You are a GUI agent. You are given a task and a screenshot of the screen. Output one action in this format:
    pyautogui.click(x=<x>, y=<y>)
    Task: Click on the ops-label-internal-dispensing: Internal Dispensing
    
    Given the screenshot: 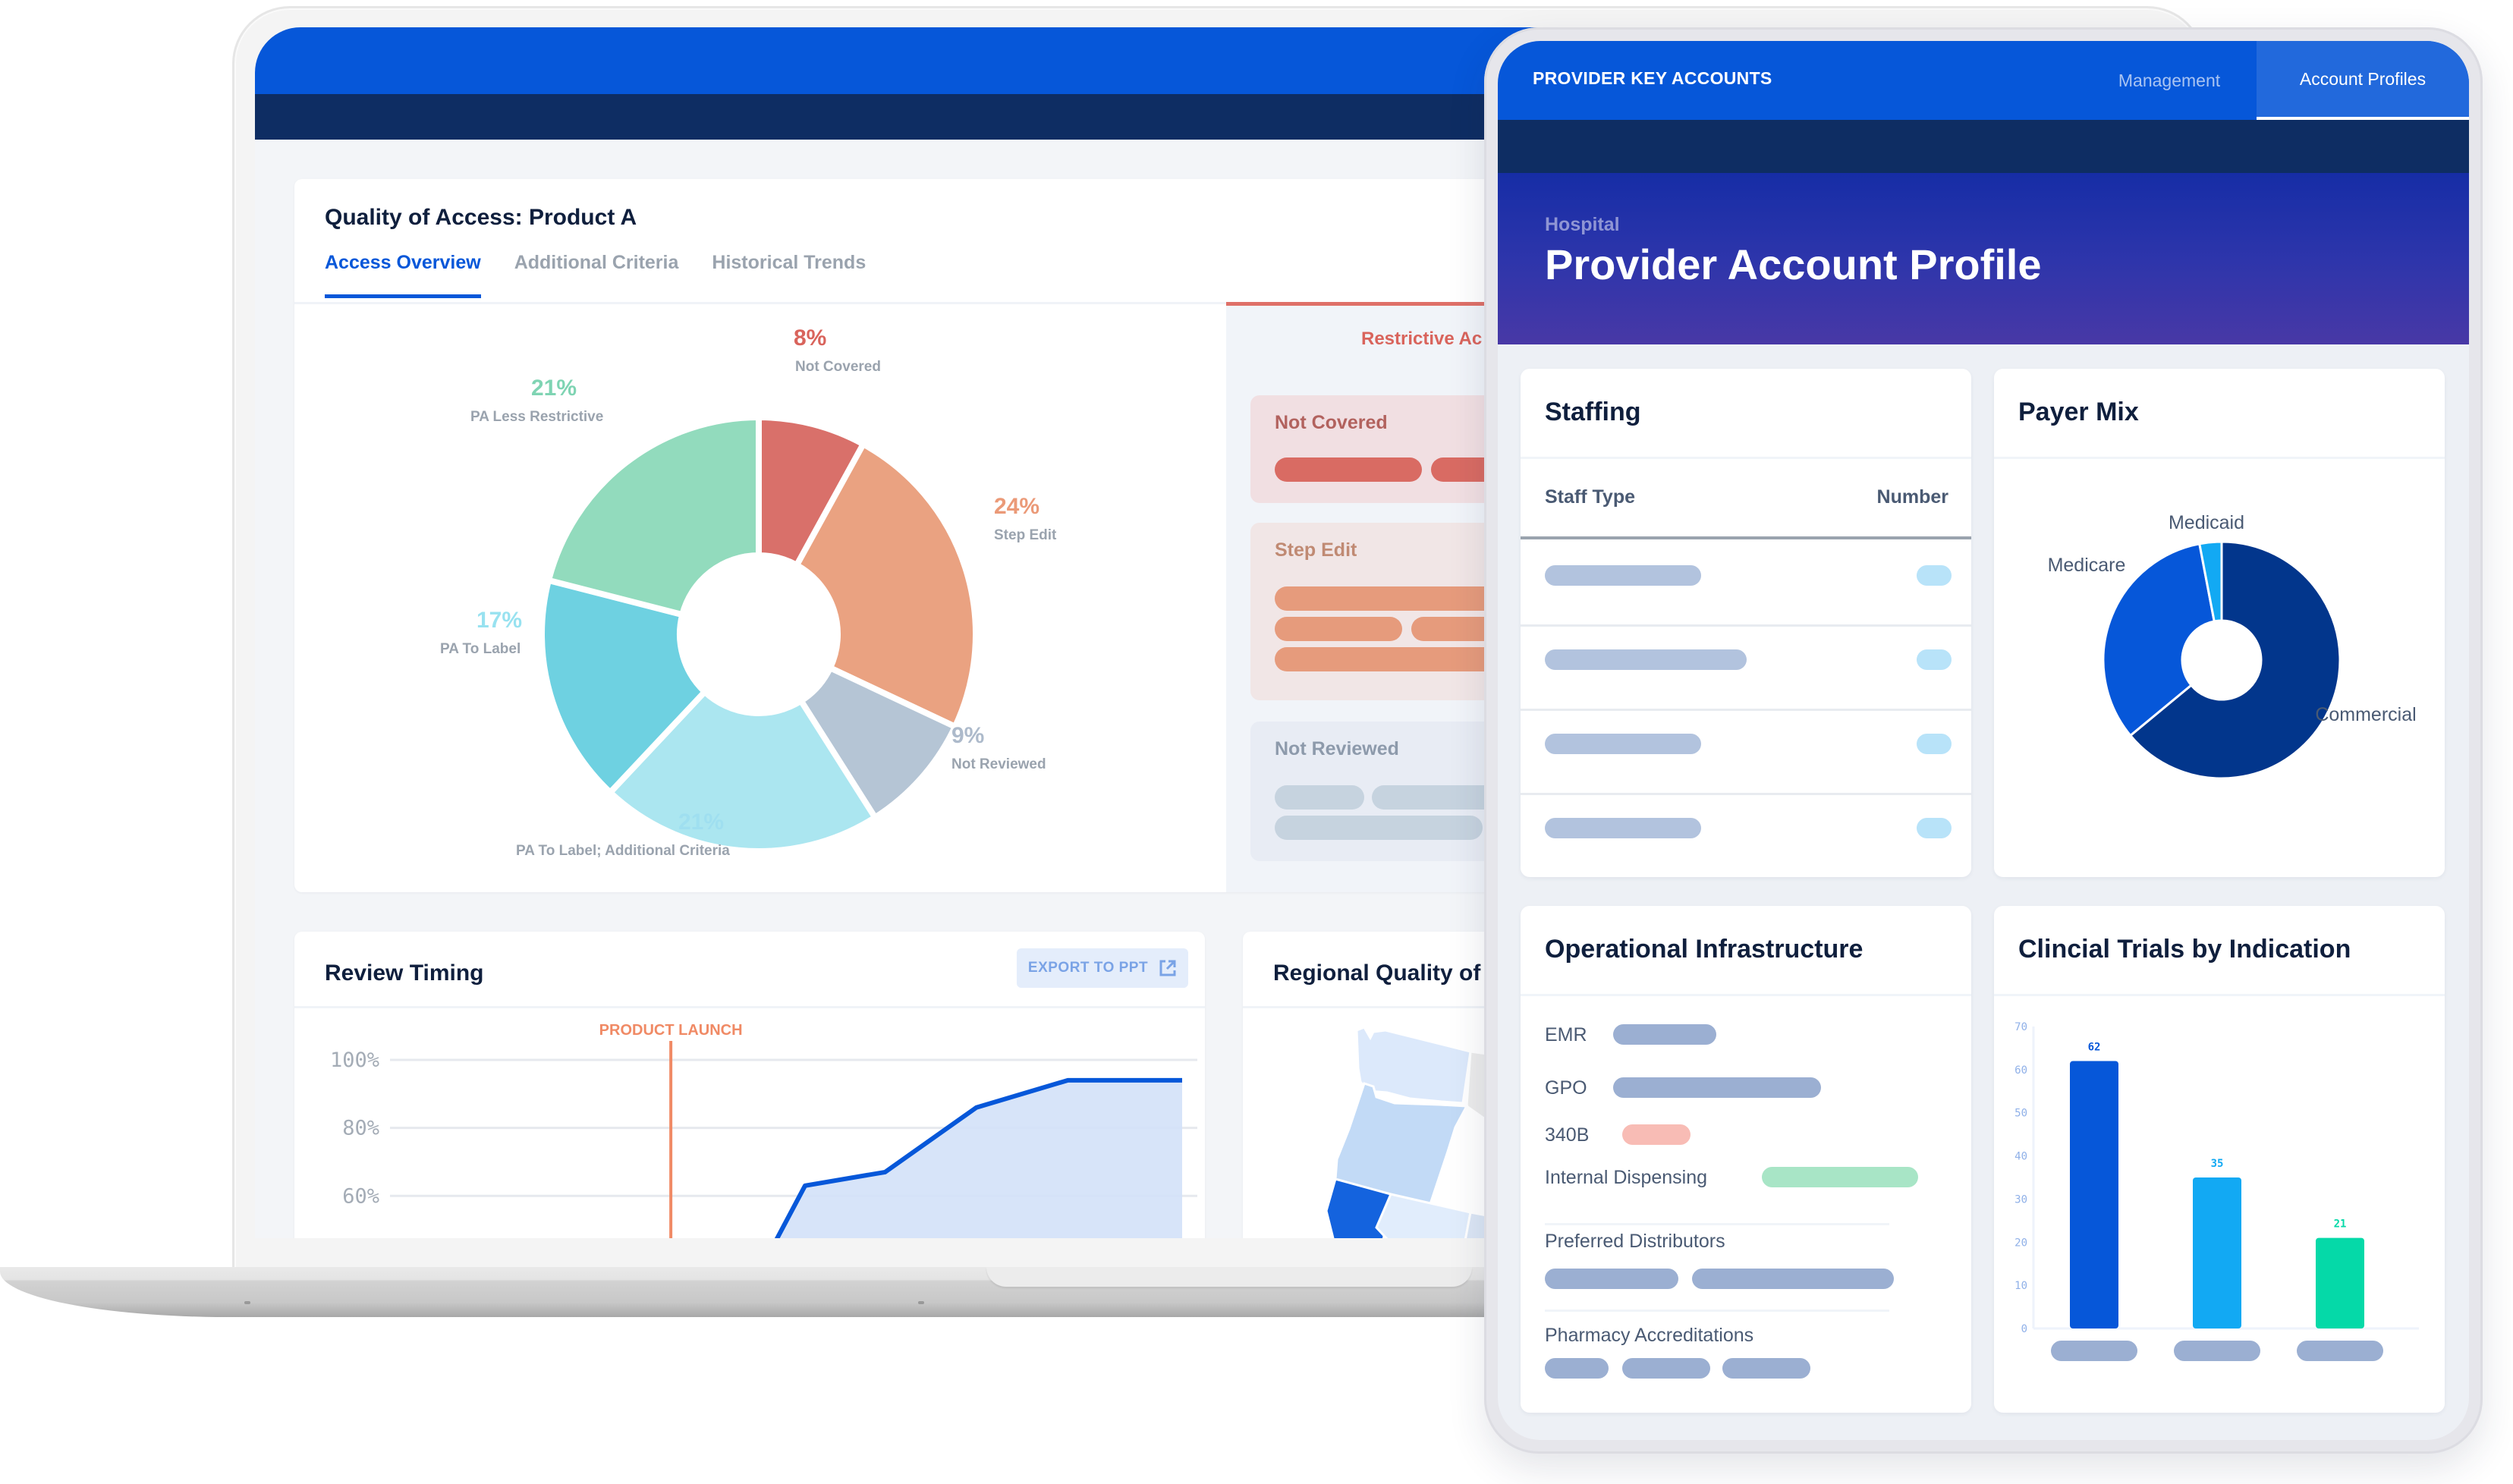 What is the action you would take?
    pyautogui.click(x=1626, y=1177)
    